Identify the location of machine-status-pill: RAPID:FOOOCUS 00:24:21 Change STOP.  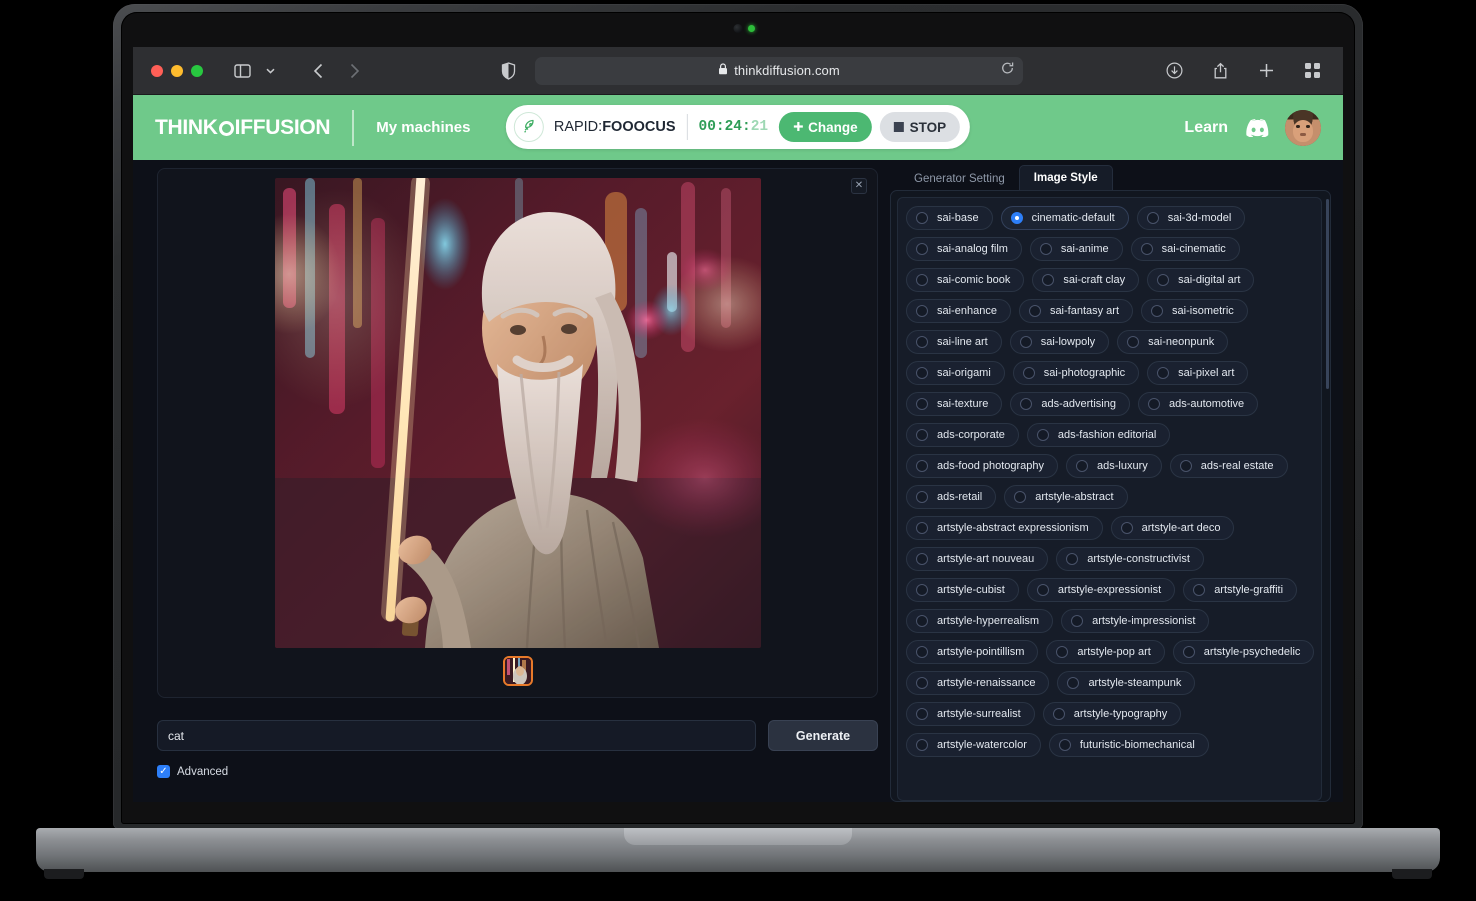
(738, 127).